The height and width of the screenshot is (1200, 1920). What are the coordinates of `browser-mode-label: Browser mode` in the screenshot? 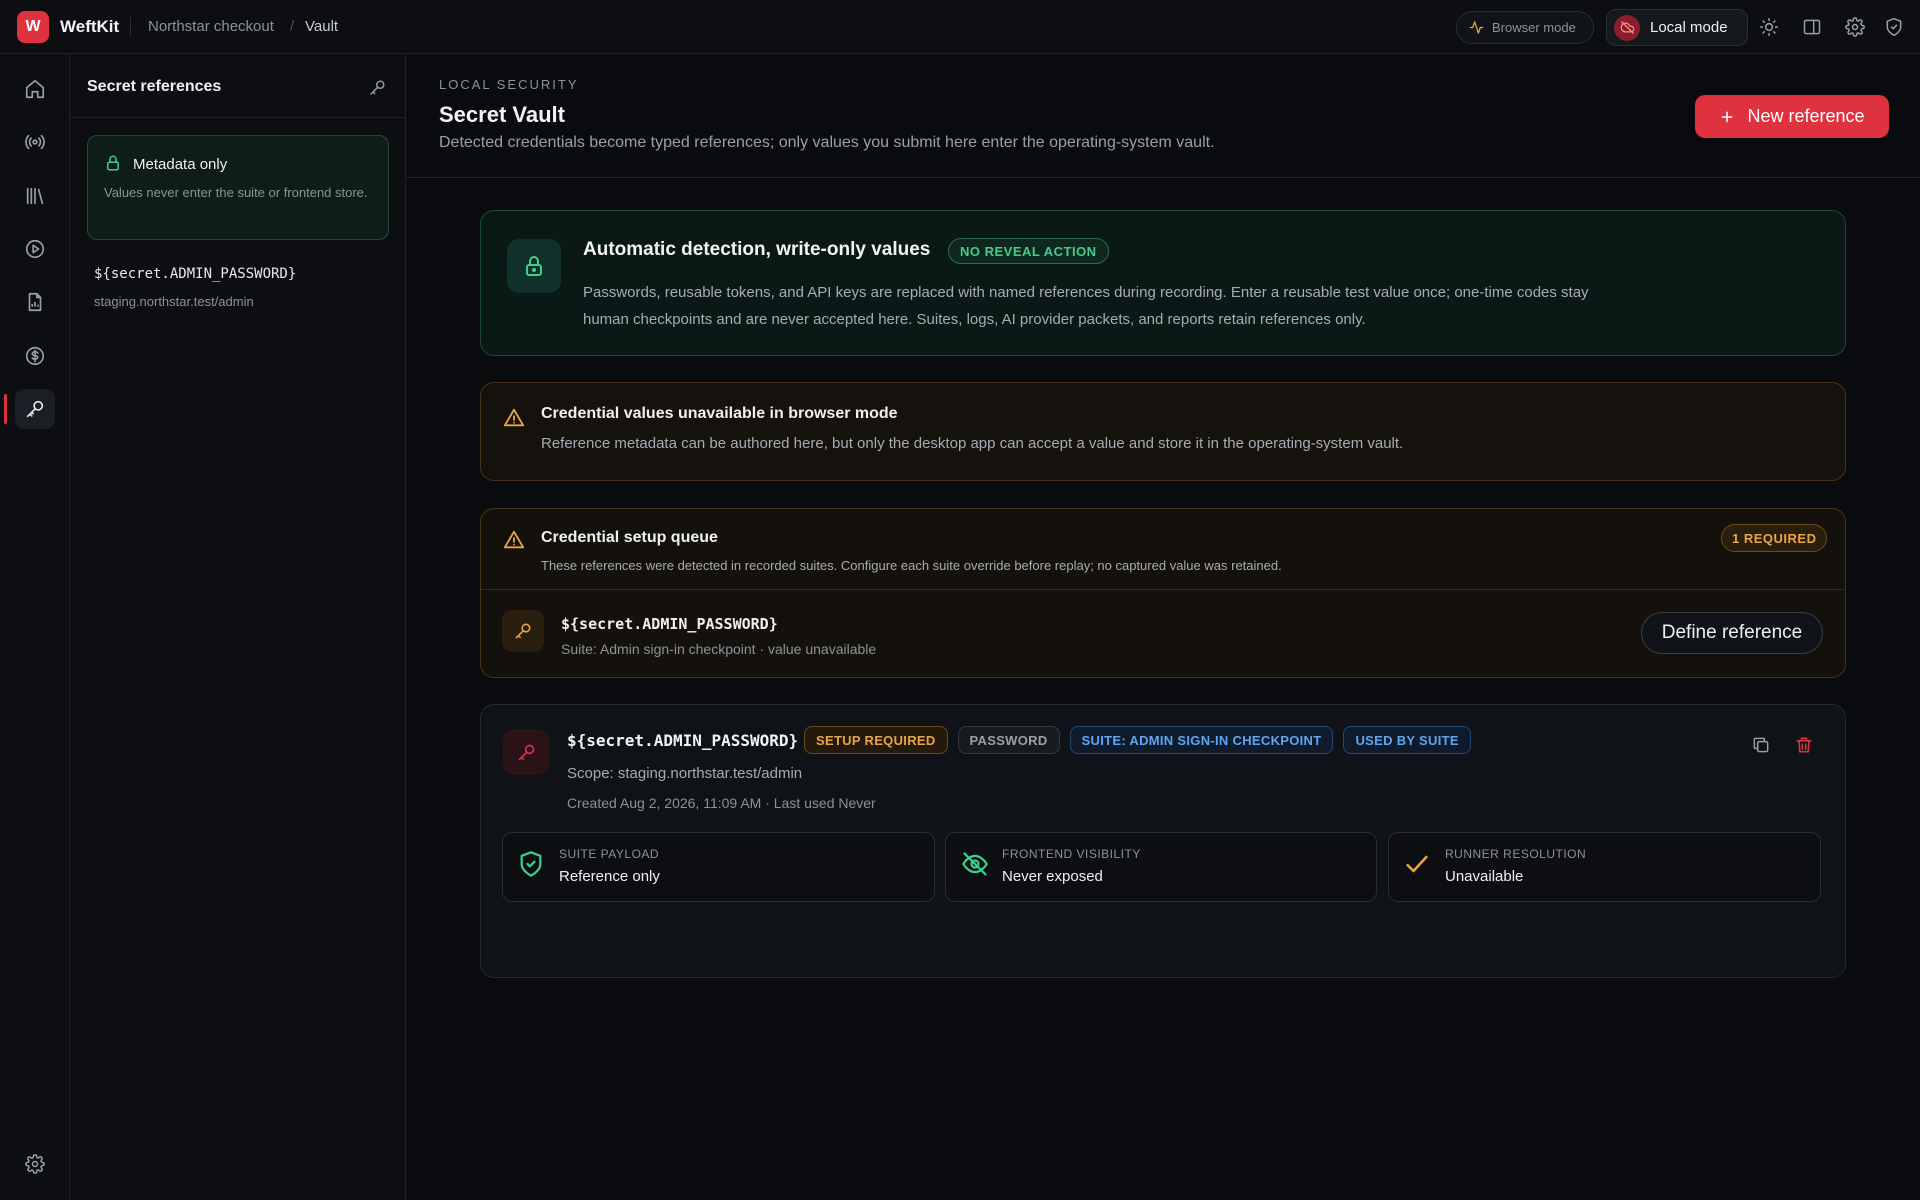 It's located at (1534, 27).